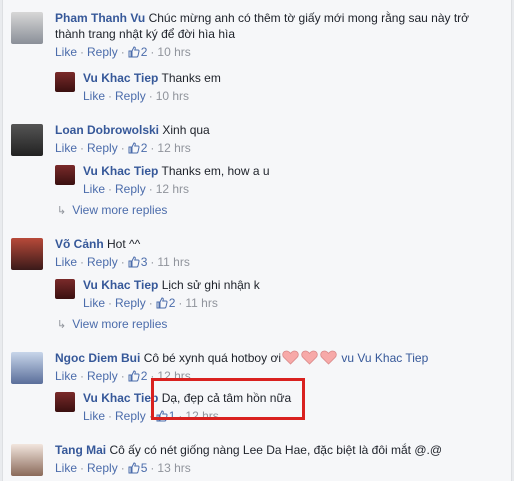 This screenshot has height=481, width=514. I want to click on comment-actions: Like · Reply · 2 · 10 hrs, so click(265, 52).